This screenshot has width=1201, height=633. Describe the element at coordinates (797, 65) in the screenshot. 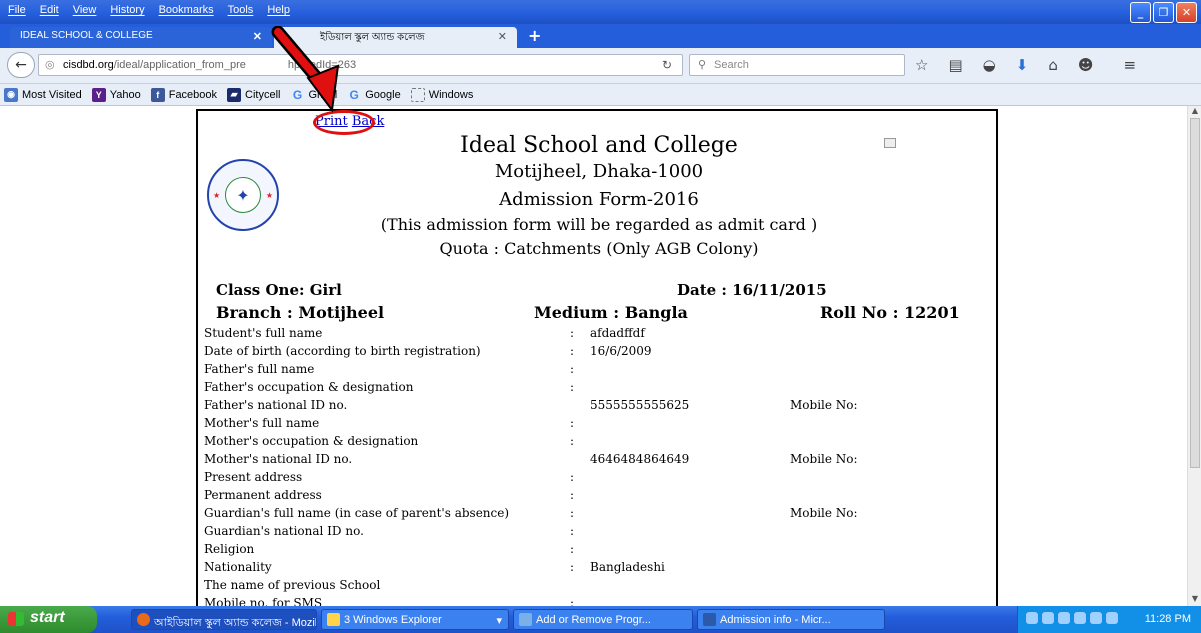

I see `search-input: ⚲ Search` at that location.